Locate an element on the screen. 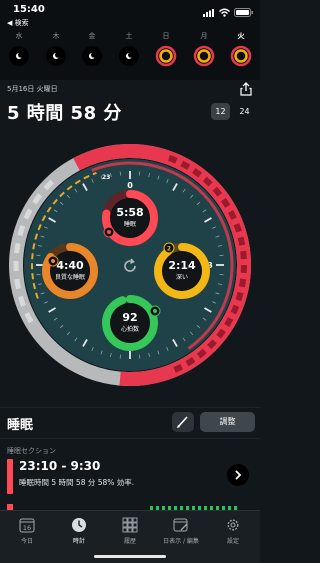 The width and height of the screenshot is (320, 563). tab-day-edit: 日表示 / 編集 is located at coordinates (181, 535).